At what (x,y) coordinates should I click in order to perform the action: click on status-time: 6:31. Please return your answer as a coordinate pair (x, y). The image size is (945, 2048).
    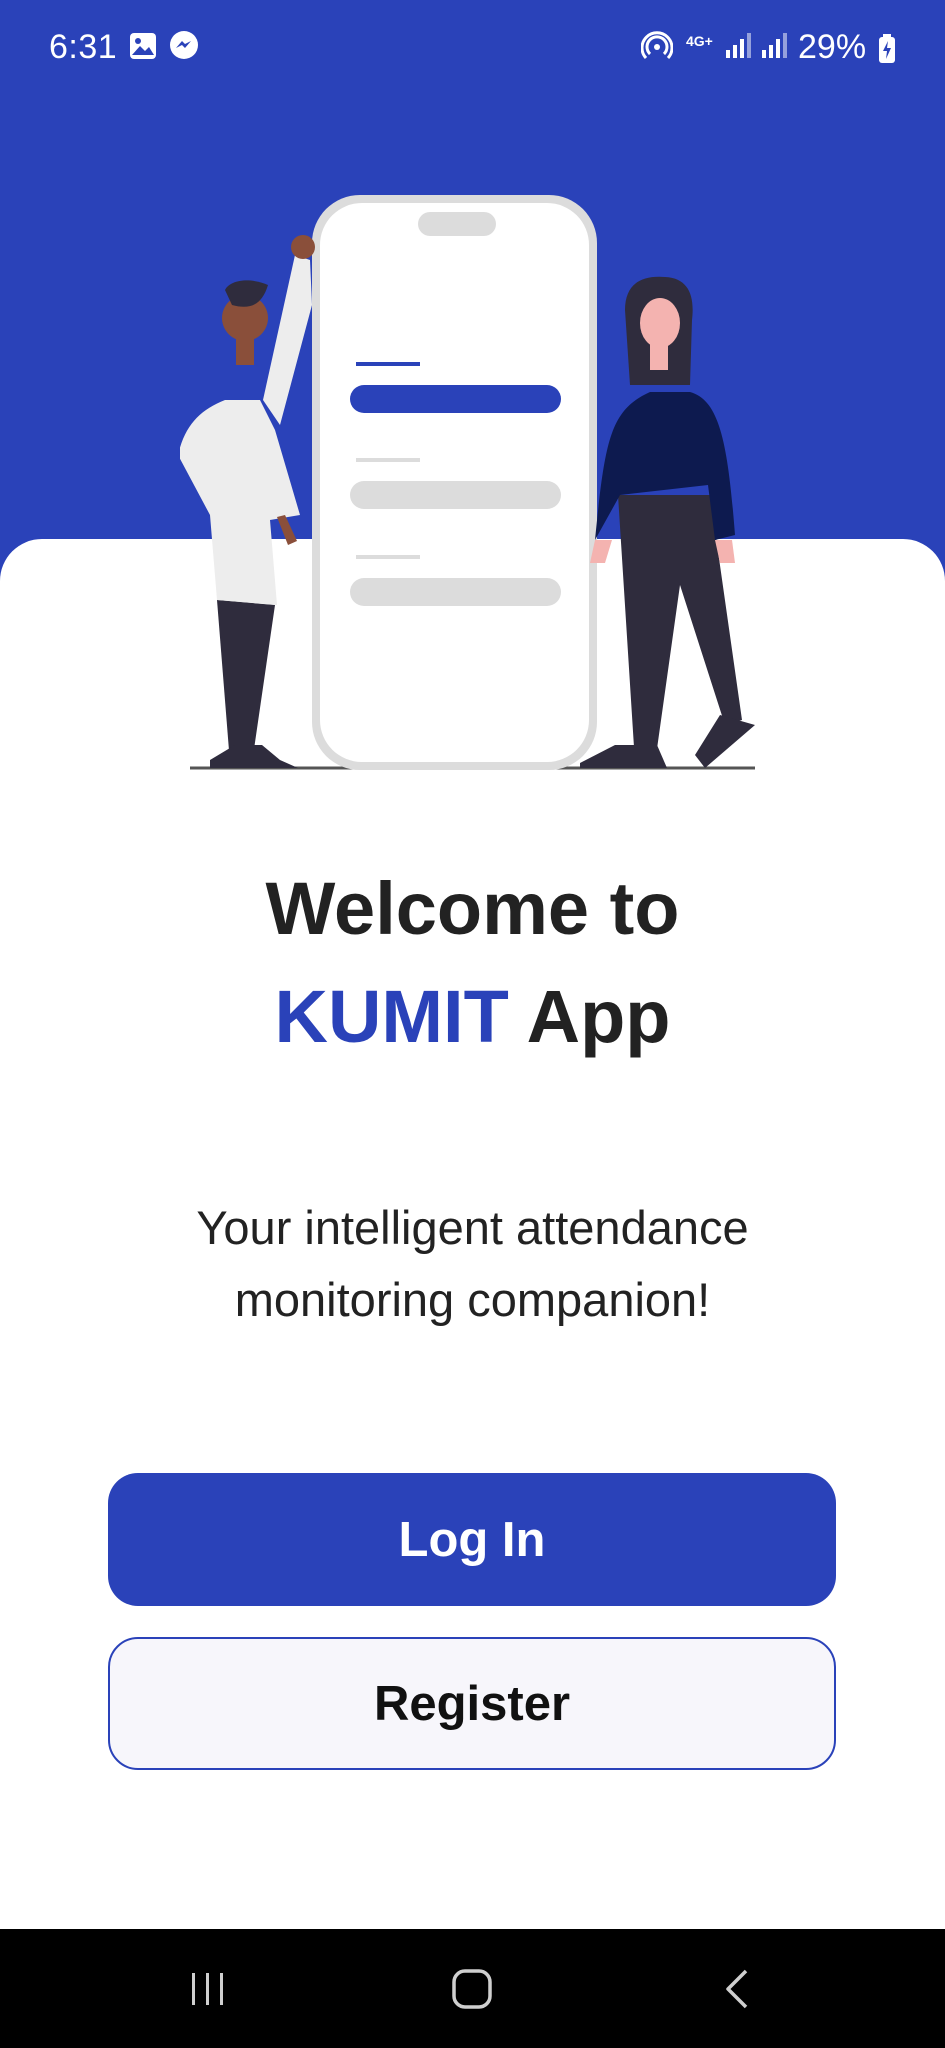
    Looking at the image, I should click on (83, 47).